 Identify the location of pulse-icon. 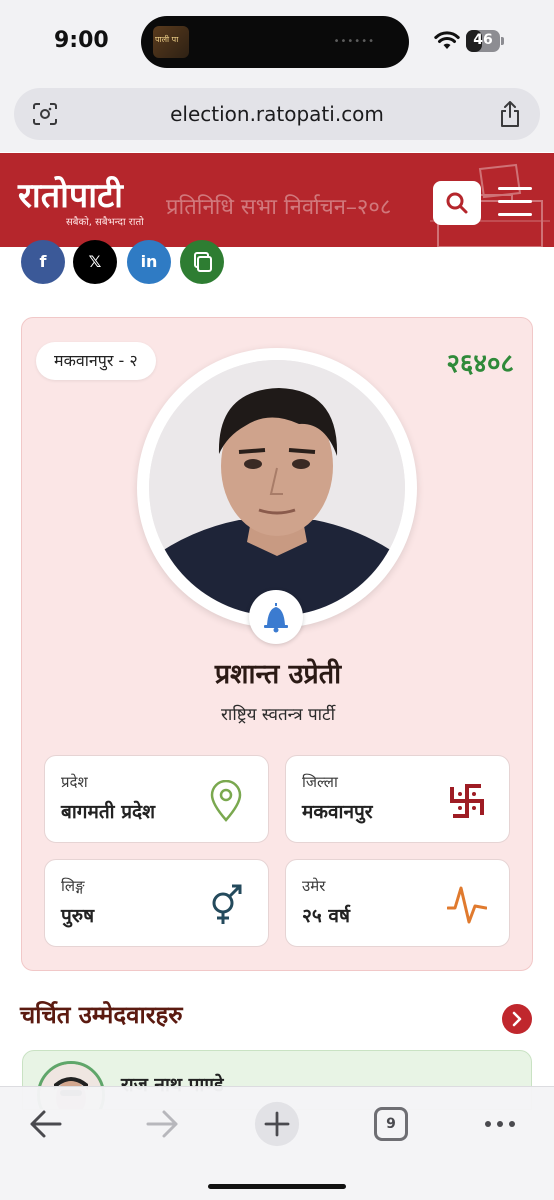
(467, 905).